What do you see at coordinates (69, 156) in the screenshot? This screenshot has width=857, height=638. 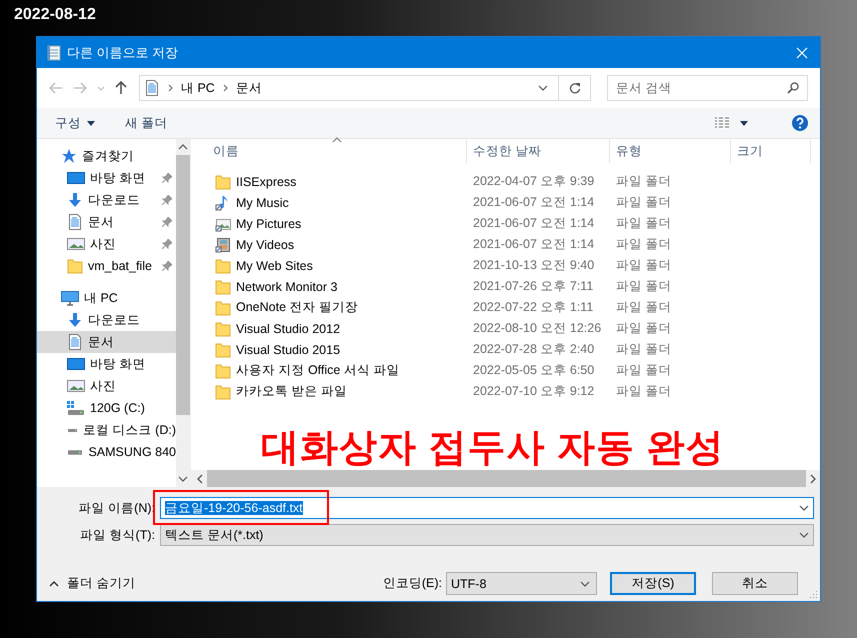 I see `star-icon` at bounding box center [69, 156].